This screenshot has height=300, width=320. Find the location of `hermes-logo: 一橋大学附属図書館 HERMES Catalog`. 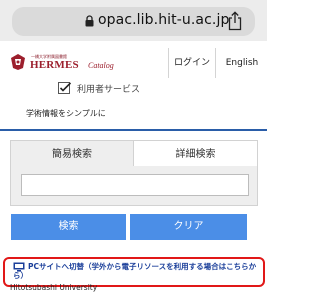

hermes-logo: 一橋大学附属図書館 HERMES Catalog is located at coordinates (83, 63).